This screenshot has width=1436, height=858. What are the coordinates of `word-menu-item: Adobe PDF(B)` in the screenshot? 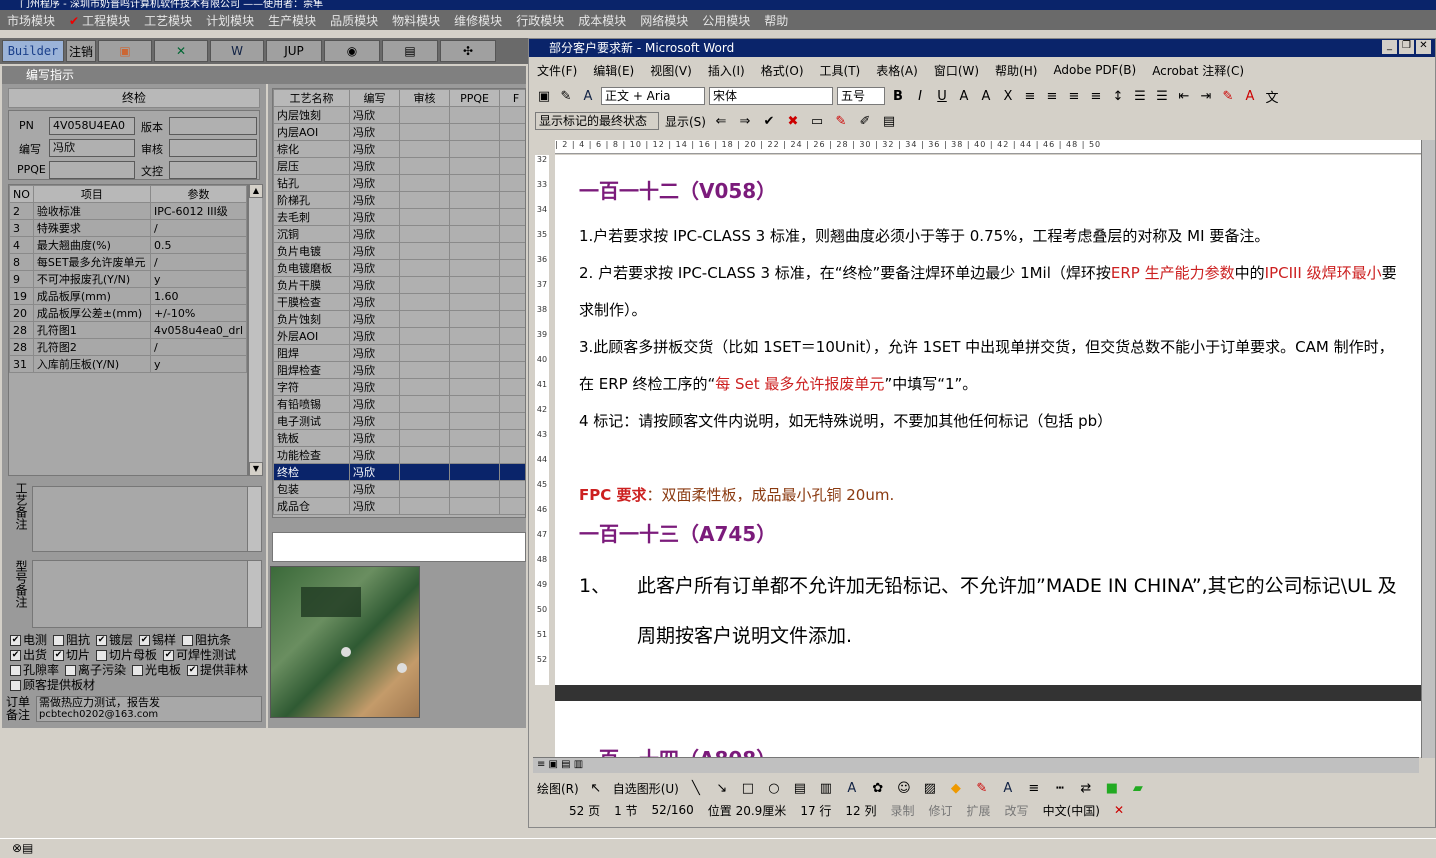 It's located at (1094, 70).